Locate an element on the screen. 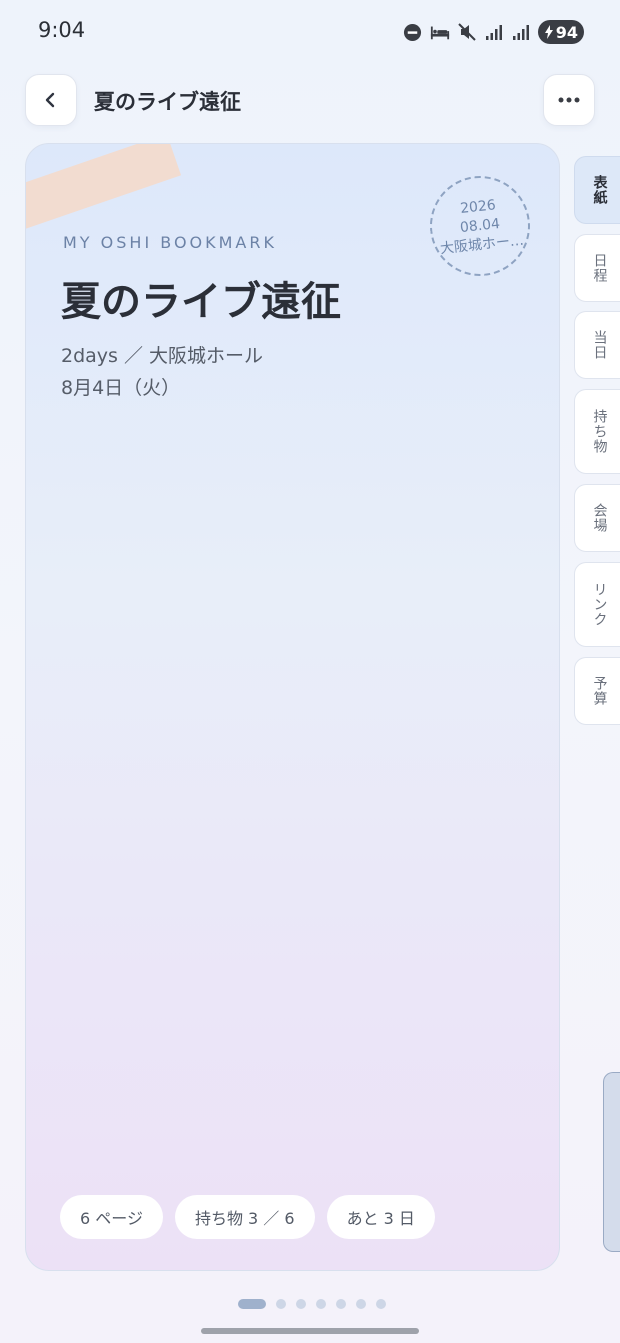  page-count-chip: 6 ページ is located at coordinates (111, 1217).